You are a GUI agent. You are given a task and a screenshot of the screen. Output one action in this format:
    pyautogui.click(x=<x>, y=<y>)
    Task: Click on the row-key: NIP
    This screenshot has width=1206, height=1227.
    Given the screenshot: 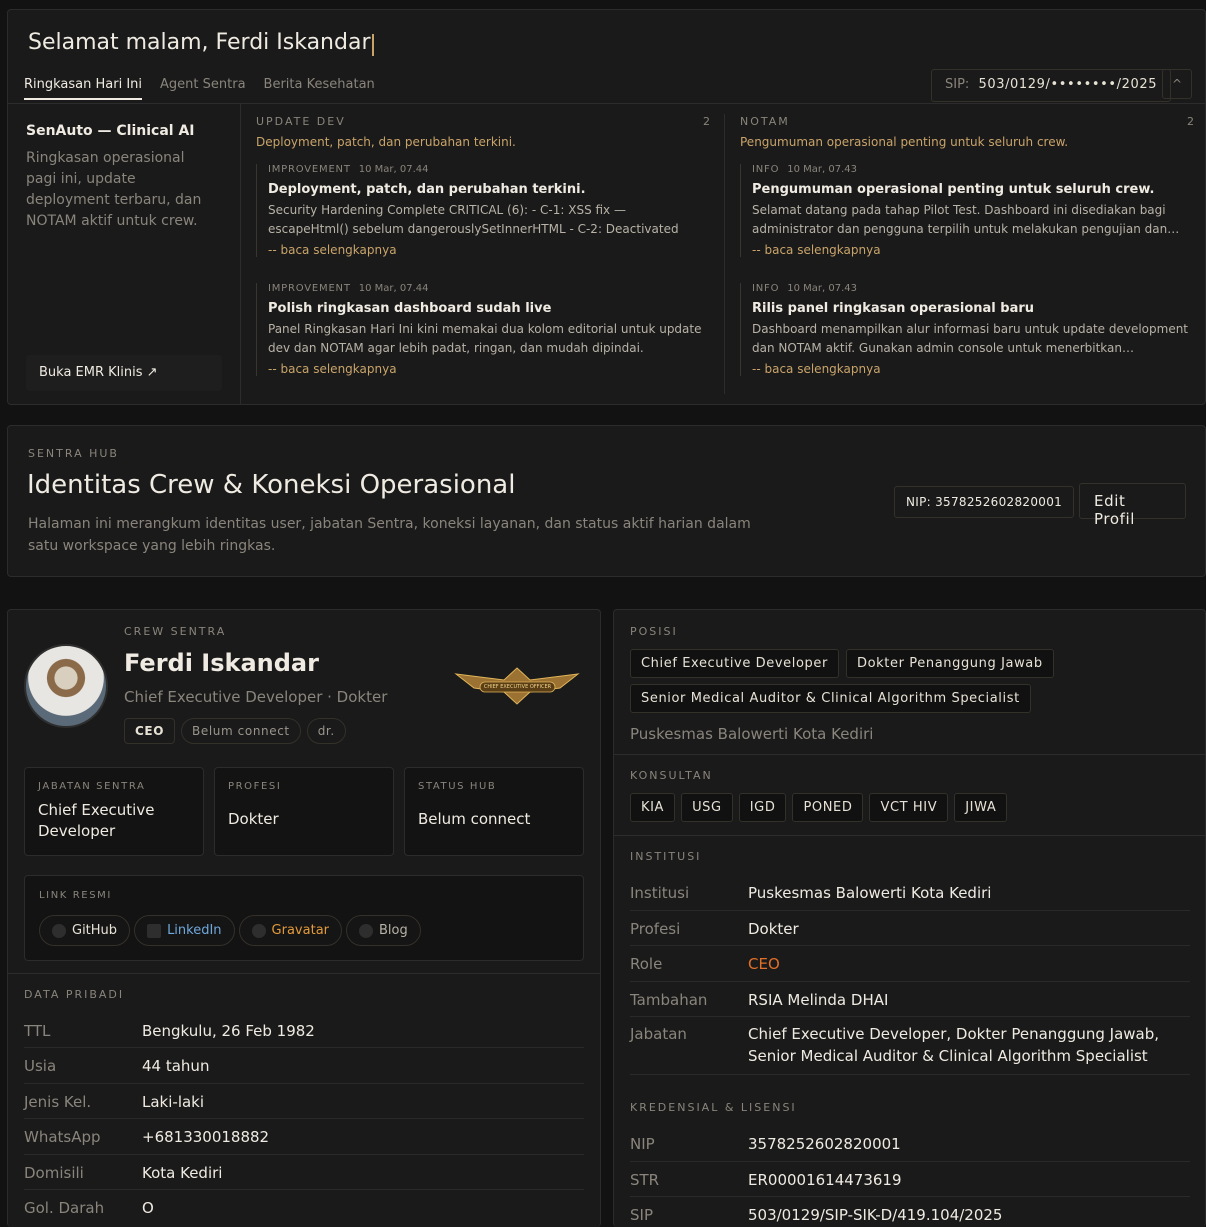 What is the action you would take?
    pyautogui.click(x=642, y=1144)
    